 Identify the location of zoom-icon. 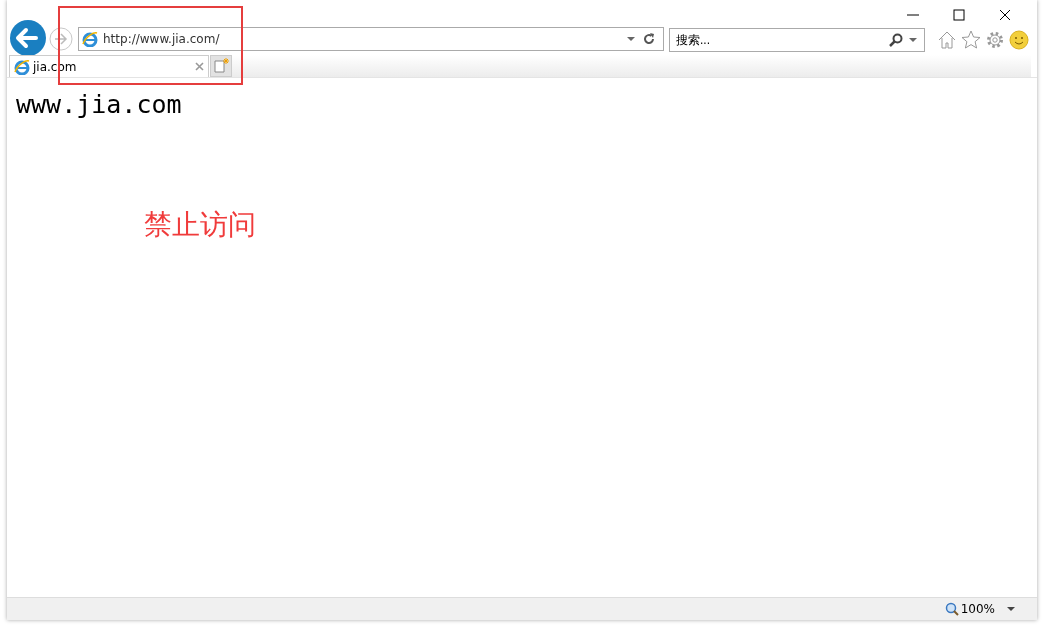
(951, 609).